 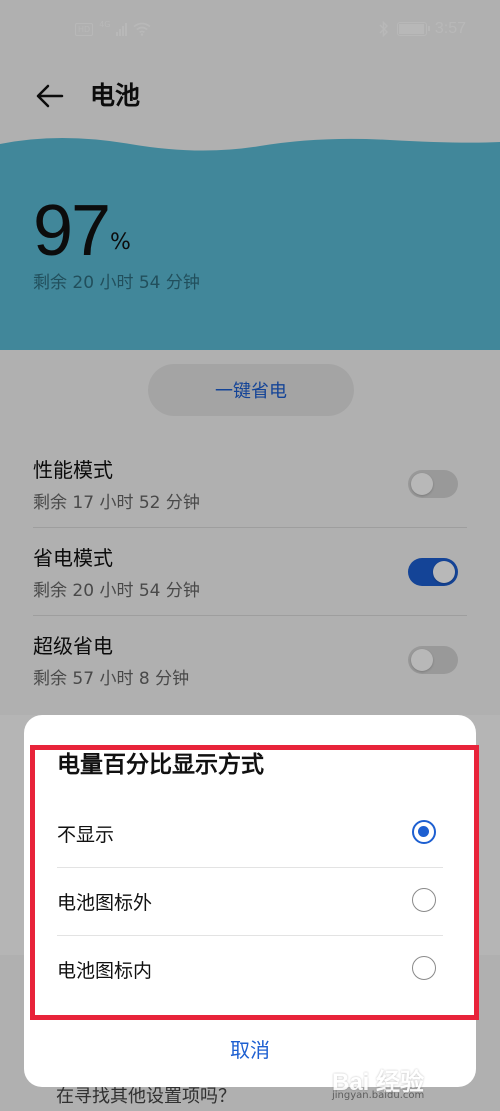 What do you see at coordinates (407, 1084) in the screenshot?
I see `baidu-jingyan-watermark: Bai 经验 jingyan.baidu.com` at bounding box center [407, 1084].